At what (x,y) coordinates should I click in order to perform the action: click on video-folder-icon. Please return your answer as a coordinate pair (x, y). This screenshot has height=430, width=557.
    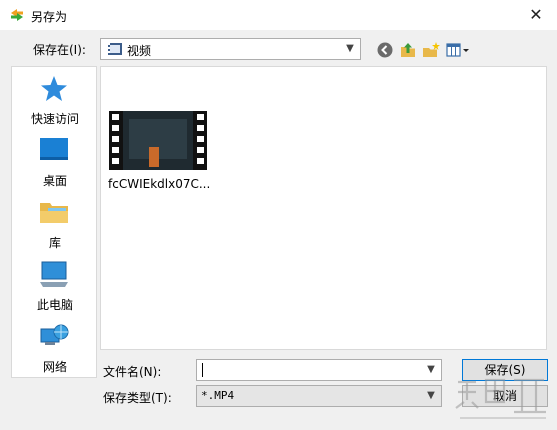
    Looking at the image, I should click on (115, 49).